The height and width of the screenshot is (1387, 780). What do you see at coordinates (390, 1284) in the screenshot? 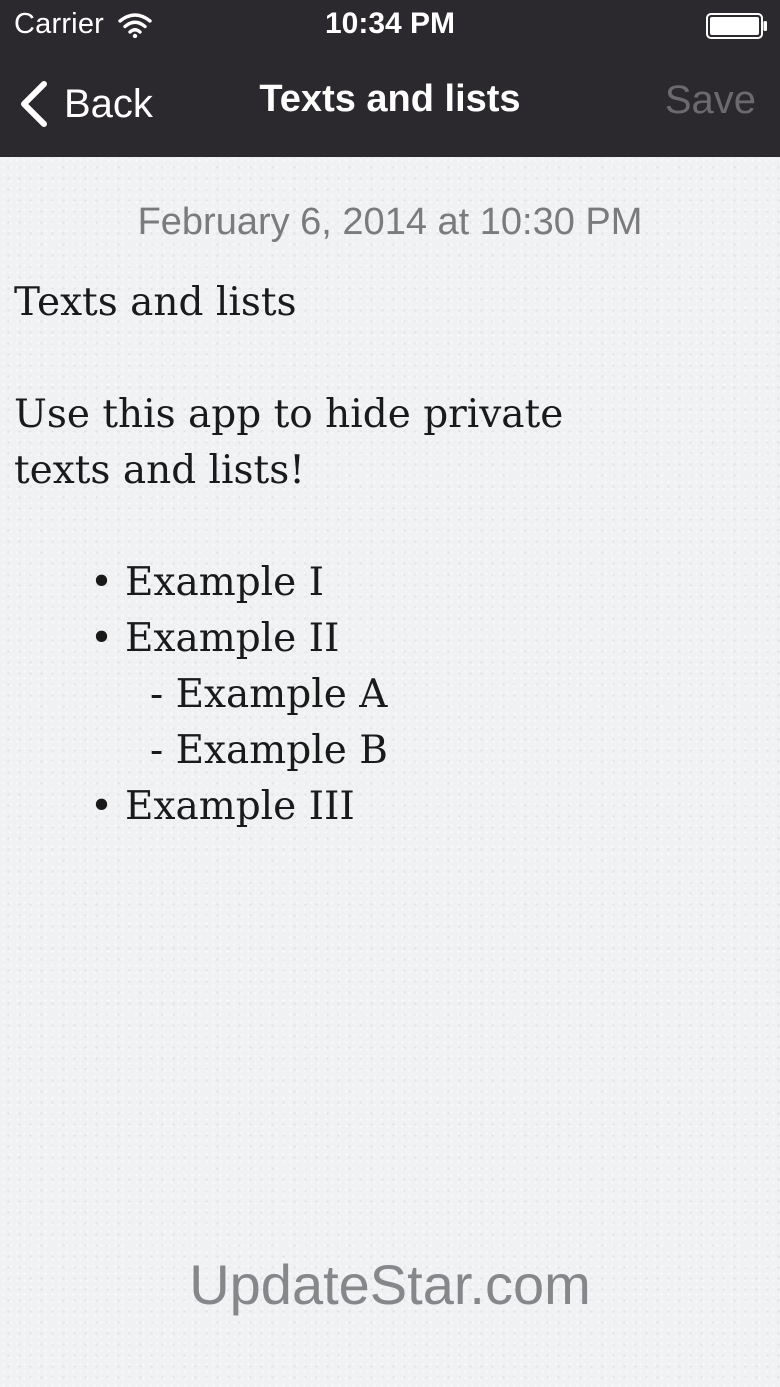
I see `watermark: UpdateStar.com` at bounding box center [390, 1284].